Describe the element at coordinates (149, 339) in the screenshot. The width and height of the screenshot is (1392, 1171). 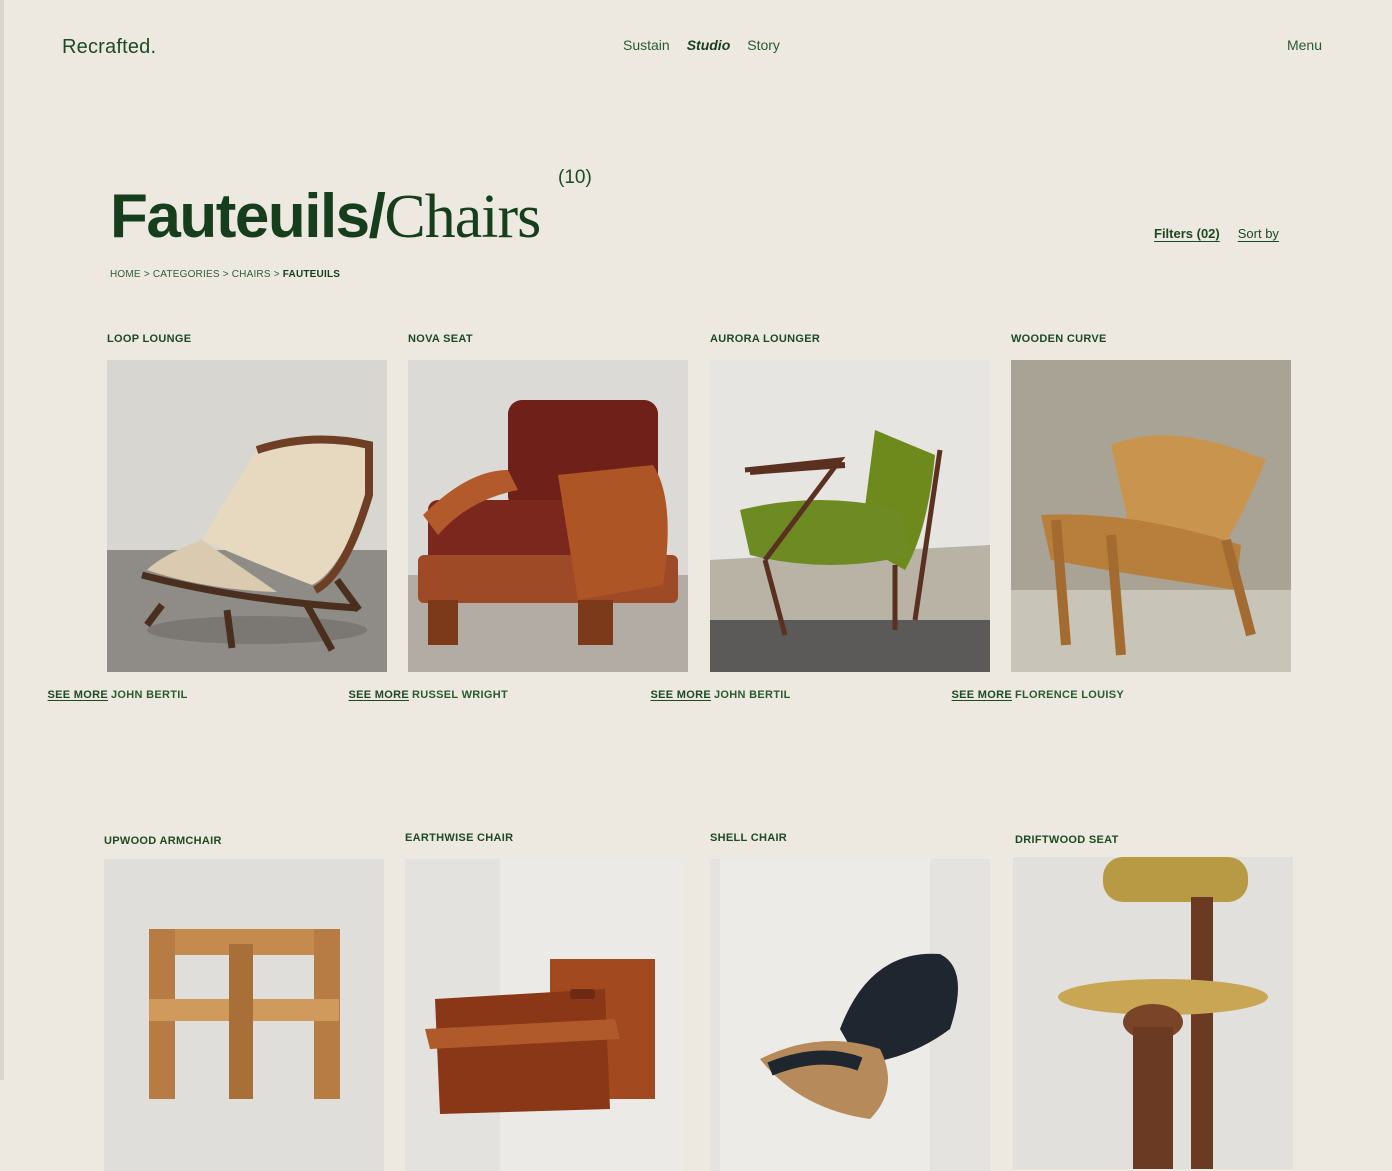
I see `product-name: LOOP LOUNGE` at that location.